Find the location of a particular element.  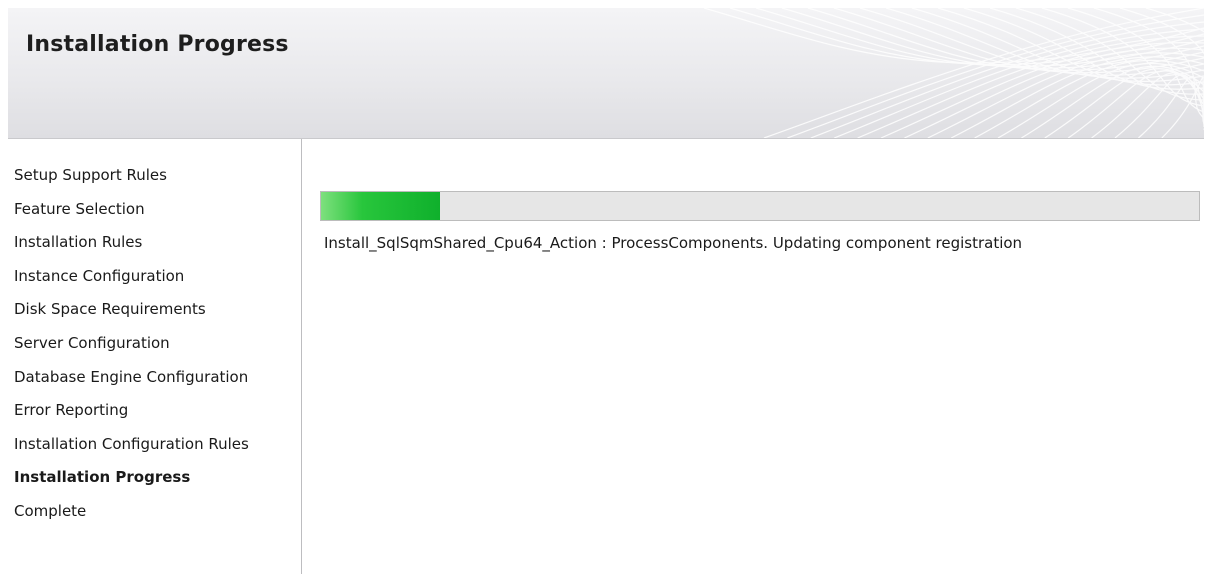

installation-progress-bar is located at coordinates (760, 206).